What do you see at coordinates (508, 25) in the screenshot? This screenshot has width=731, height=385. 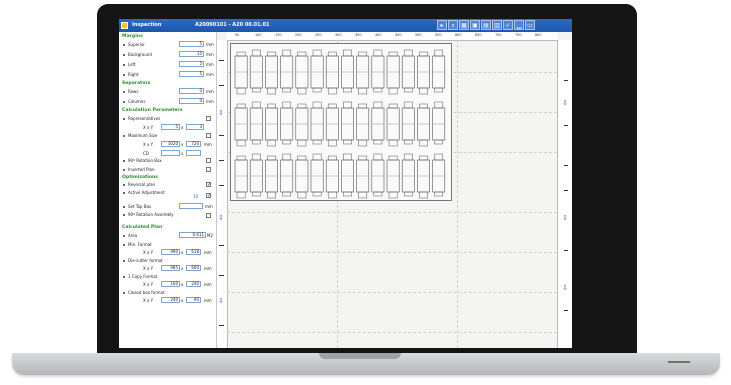 I see `check-icon: ✓` at bounding box center [508, 25].